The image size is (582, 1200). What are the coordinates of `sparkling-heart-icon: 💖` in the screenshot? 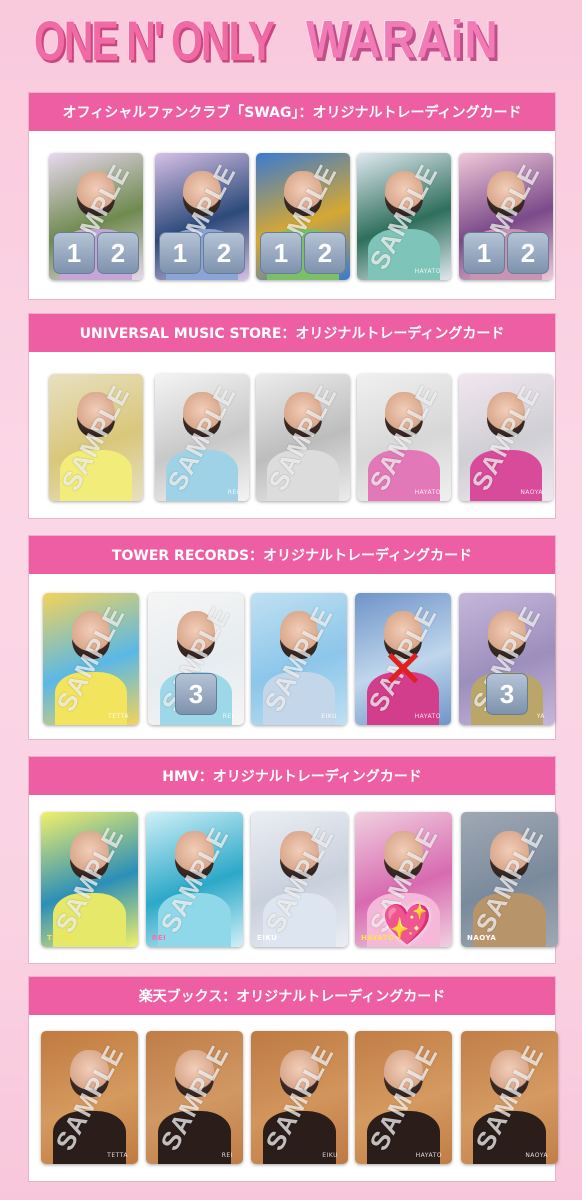 It's located at (407, 925).